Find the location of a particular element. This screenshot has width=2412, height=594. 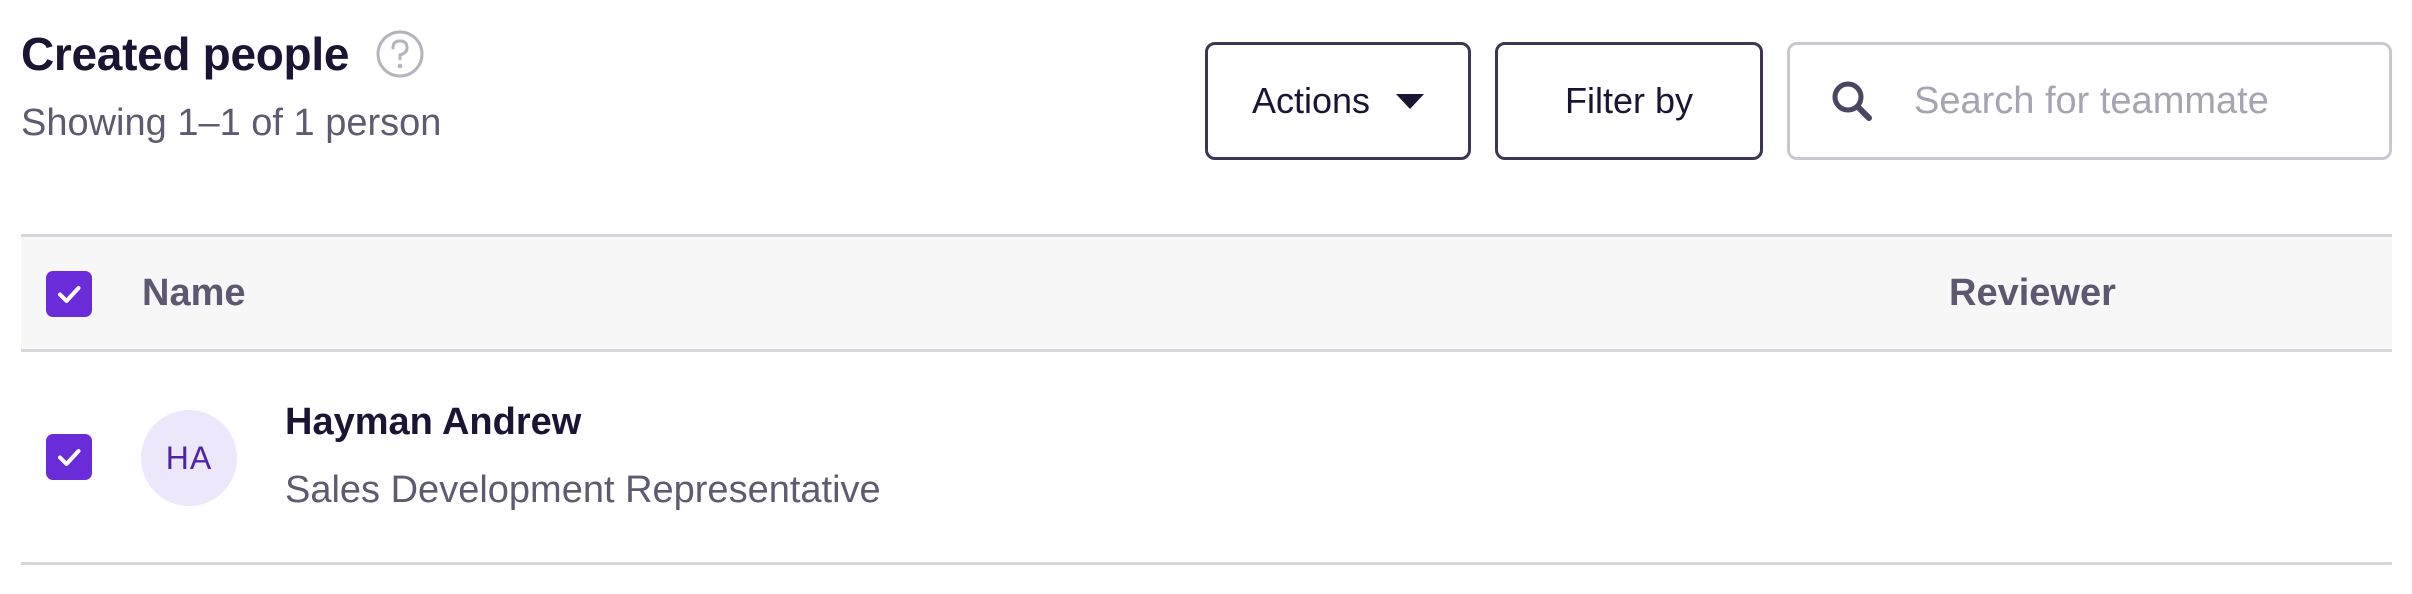

search-box is located at coordinates (2089, 101).